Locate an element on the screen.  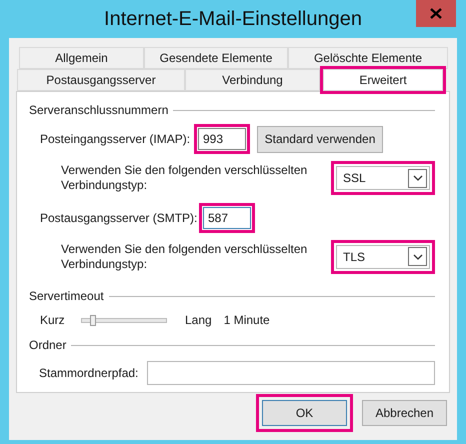
dropdown-value: TLS is located at coordinates (354, 257).